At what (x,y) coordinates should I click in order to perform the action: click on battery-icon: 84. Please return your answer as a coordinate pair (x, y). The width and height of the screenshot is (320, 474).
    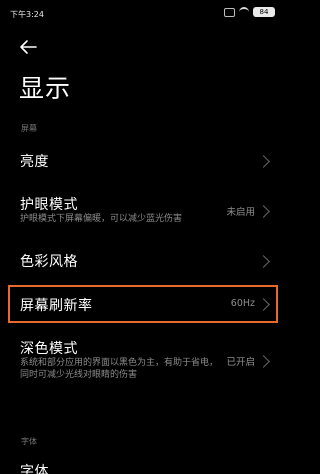
    Looking at the image, I should click on (264, 12).